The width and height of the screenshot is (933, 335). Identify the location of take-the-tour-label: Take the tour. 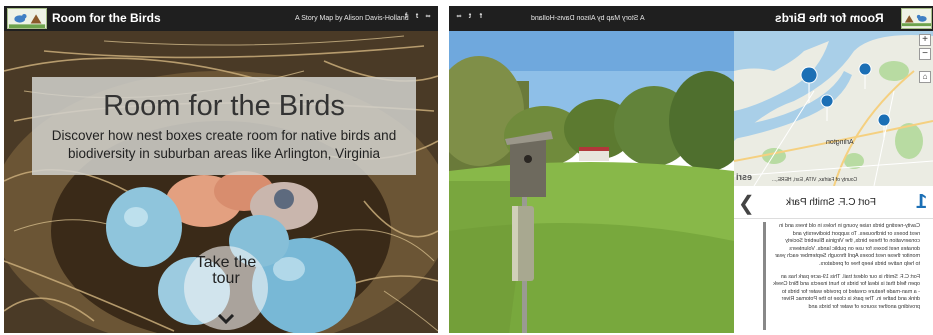
(226, 270).